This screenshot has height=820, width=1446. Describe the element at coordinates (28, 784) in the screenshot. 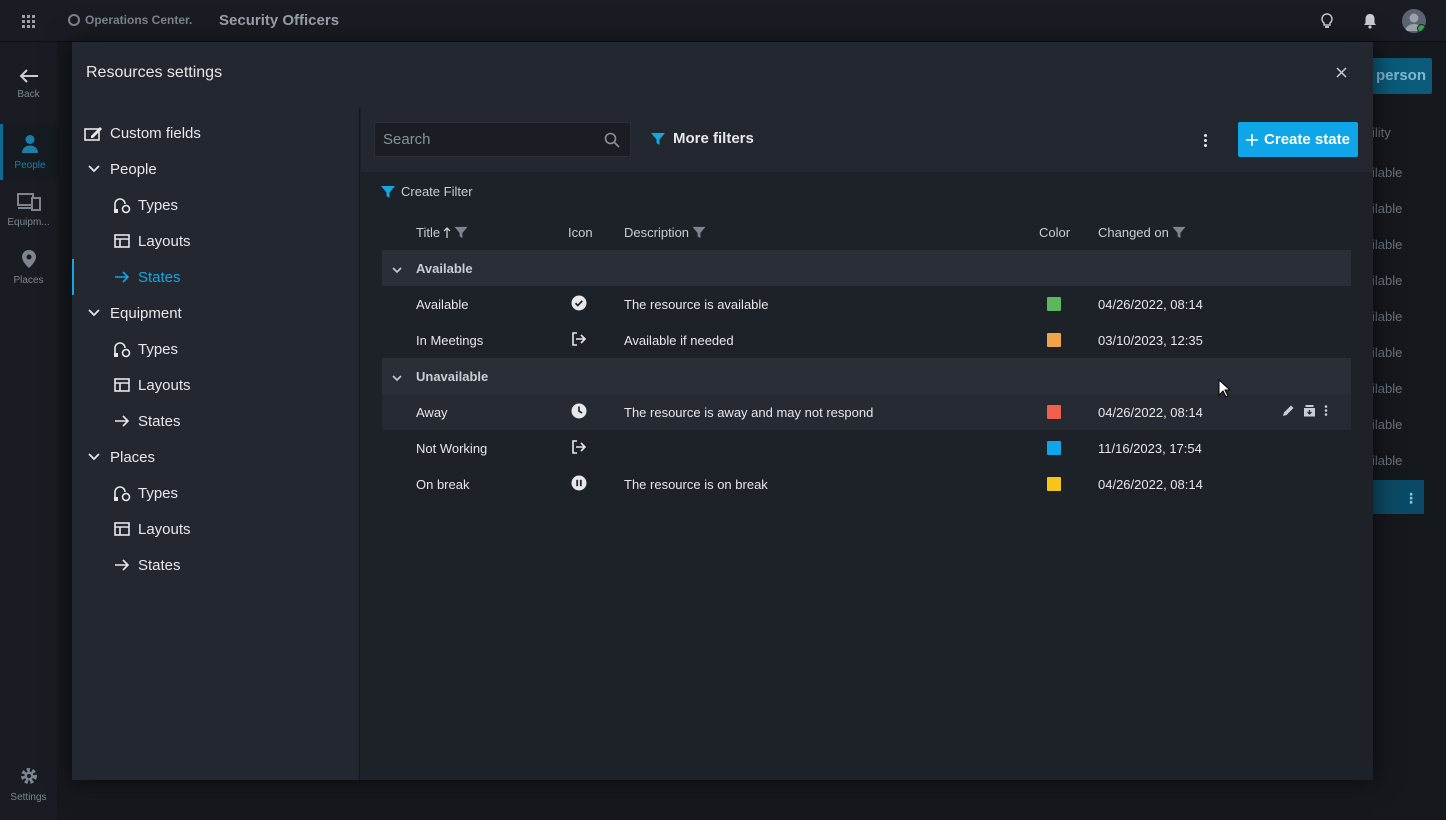

I see `rail-settings: Settings` at that location.